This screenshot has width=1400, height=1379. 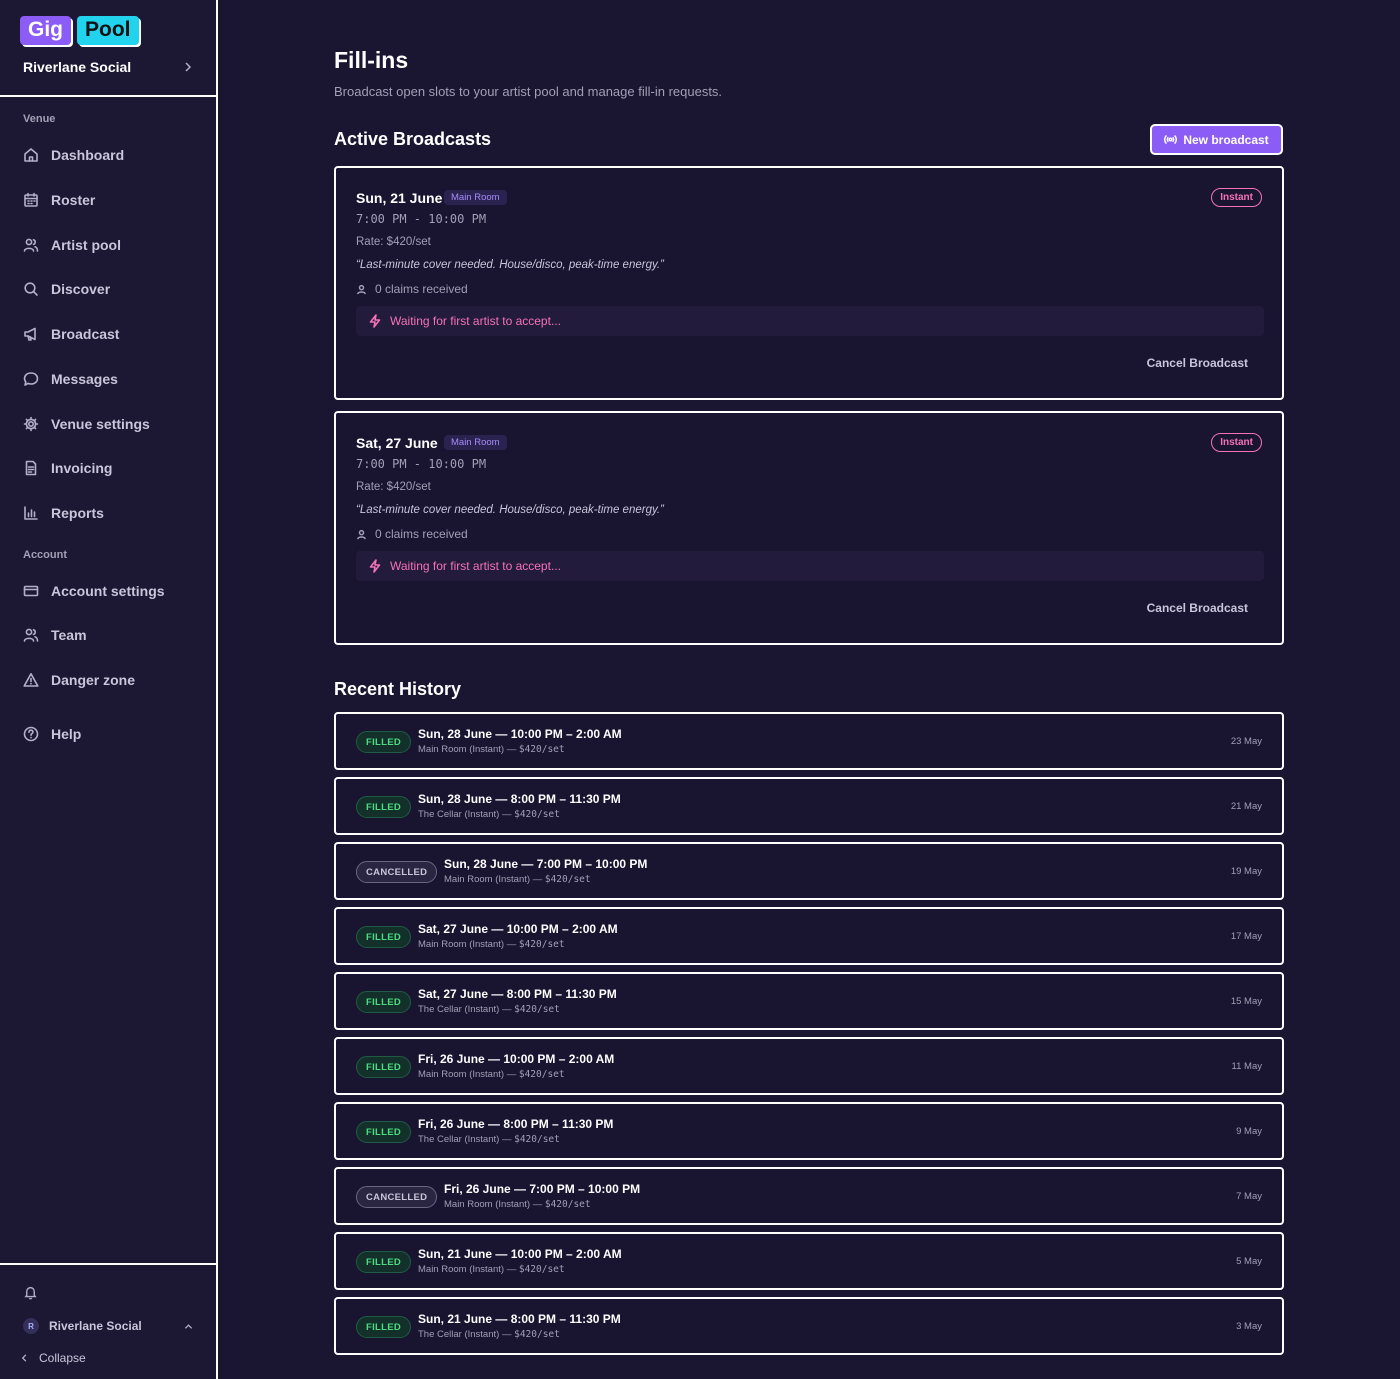 I want to click on sidebar-item-roster: Roster, so click(x=113, y=200).